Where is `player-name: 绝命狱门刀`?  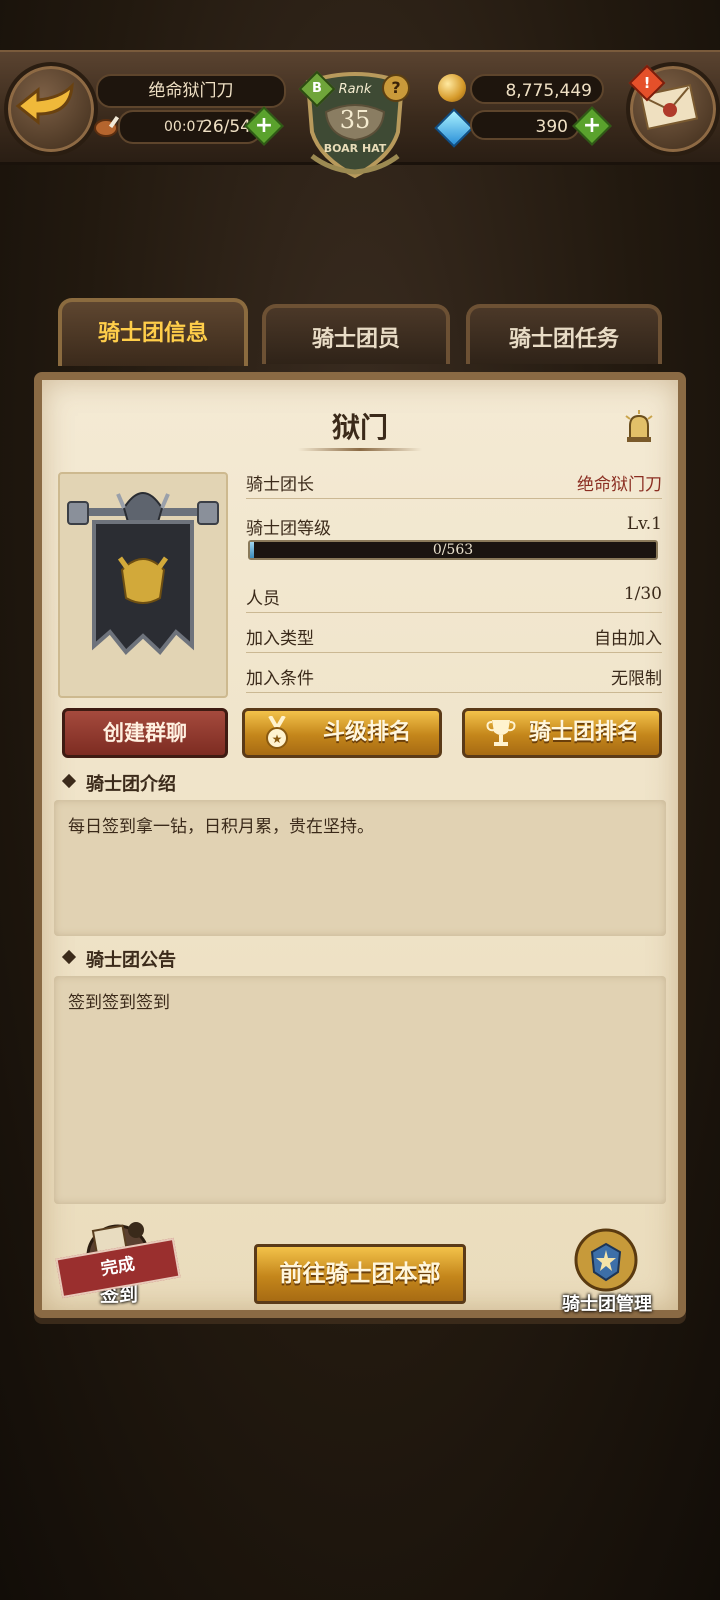
player-name: 绝命狱门刀 is located at coordinates (191, 91).